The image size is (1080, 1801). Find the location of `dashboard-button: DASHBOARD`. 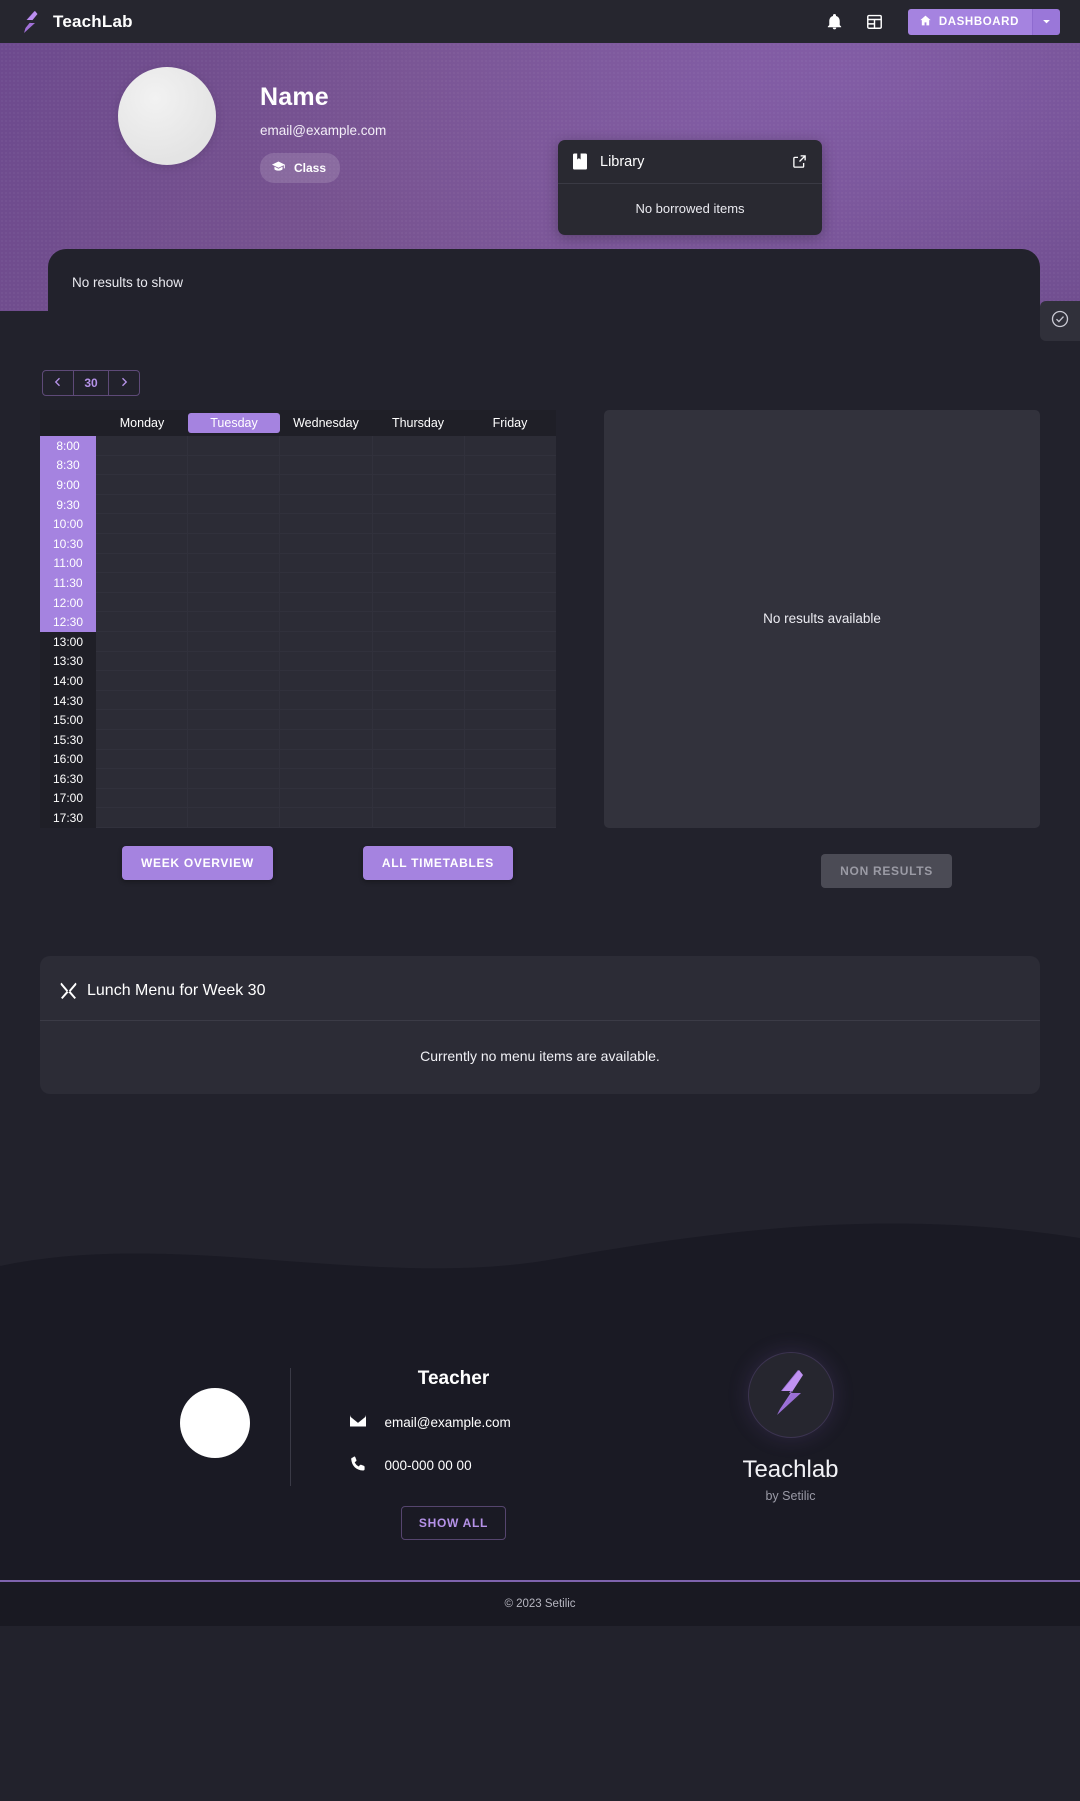

dashboard-button: DASHBOARD is located at coordinates (969, 21).